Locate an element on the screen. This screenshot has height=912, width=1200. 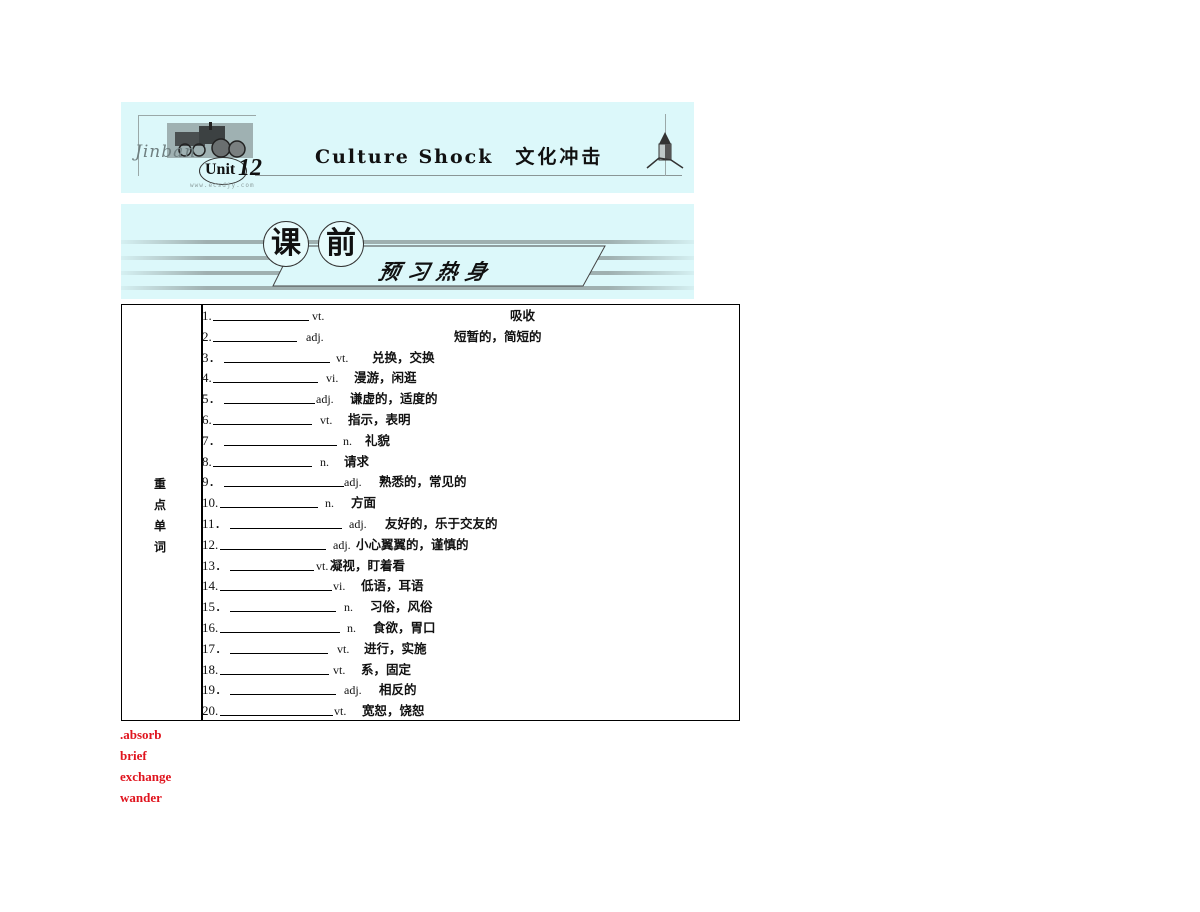
answer-item: .absorb is located at coordinates (141, 734).